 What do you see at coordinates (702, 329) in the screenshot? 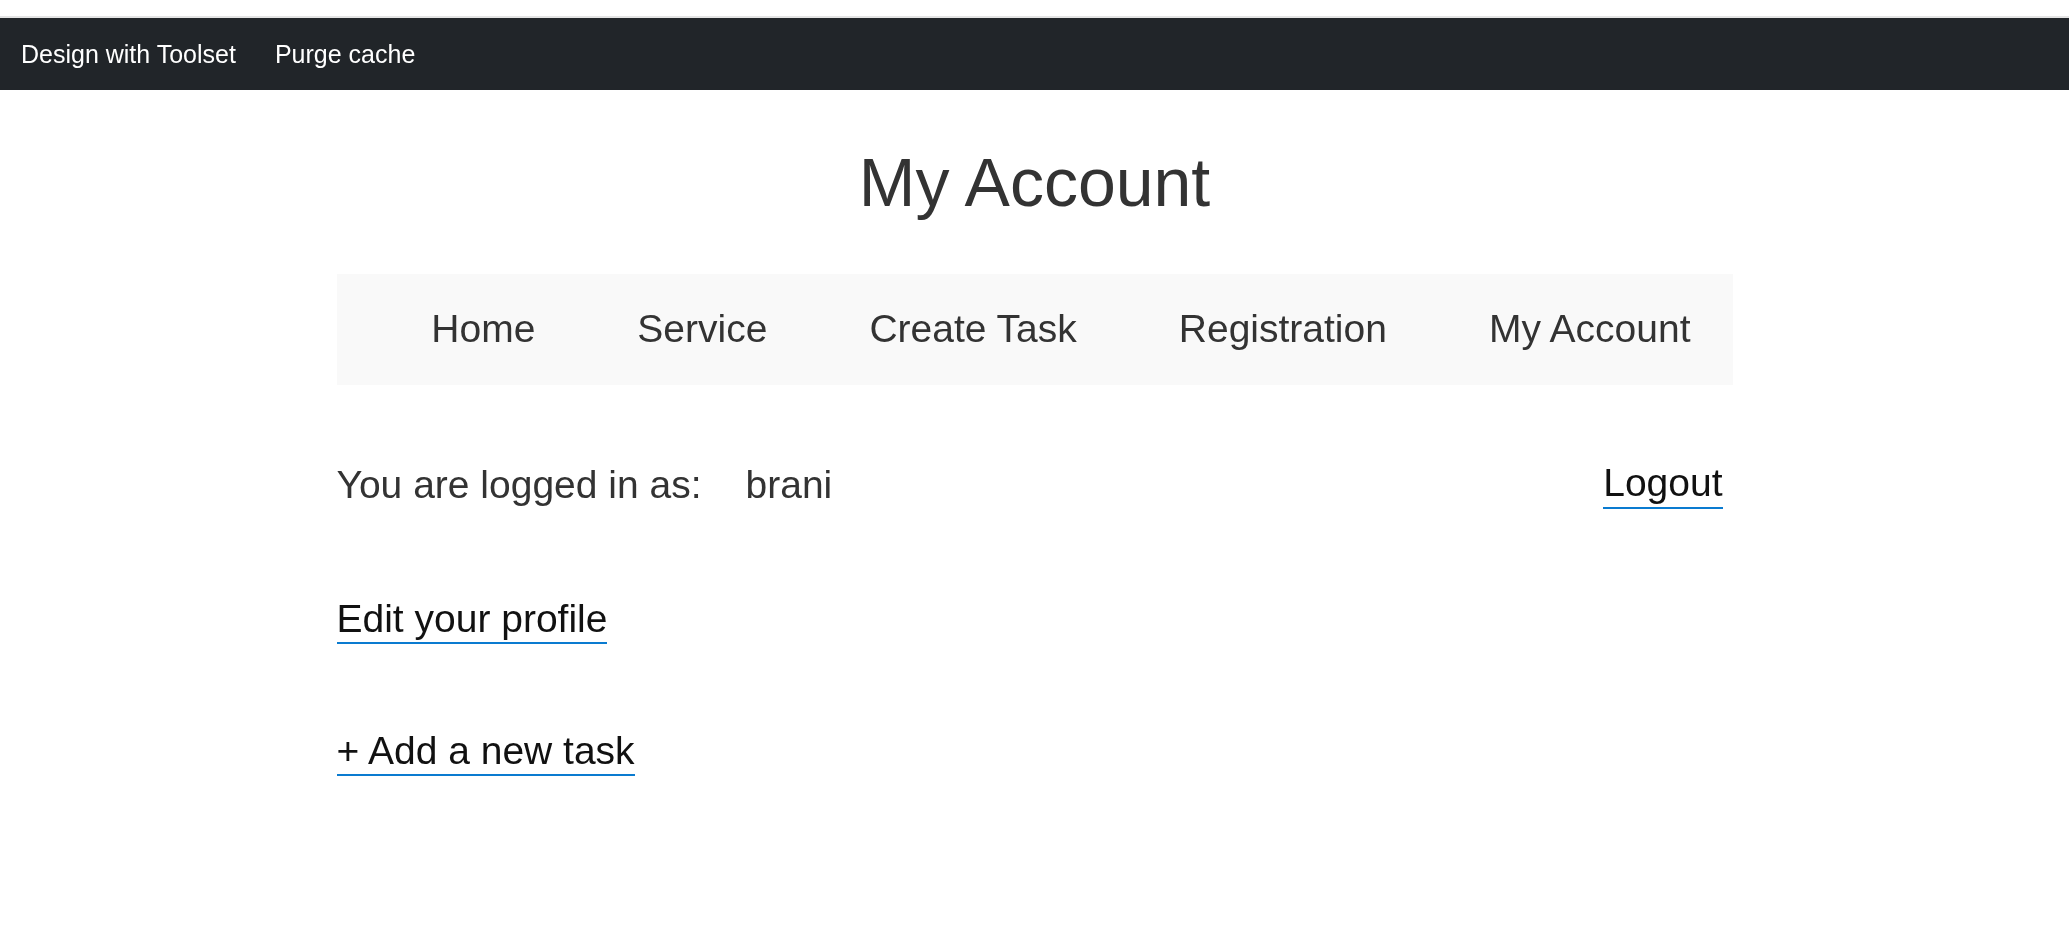
I see `nav-link: Service` at bounding box center [702, 329].